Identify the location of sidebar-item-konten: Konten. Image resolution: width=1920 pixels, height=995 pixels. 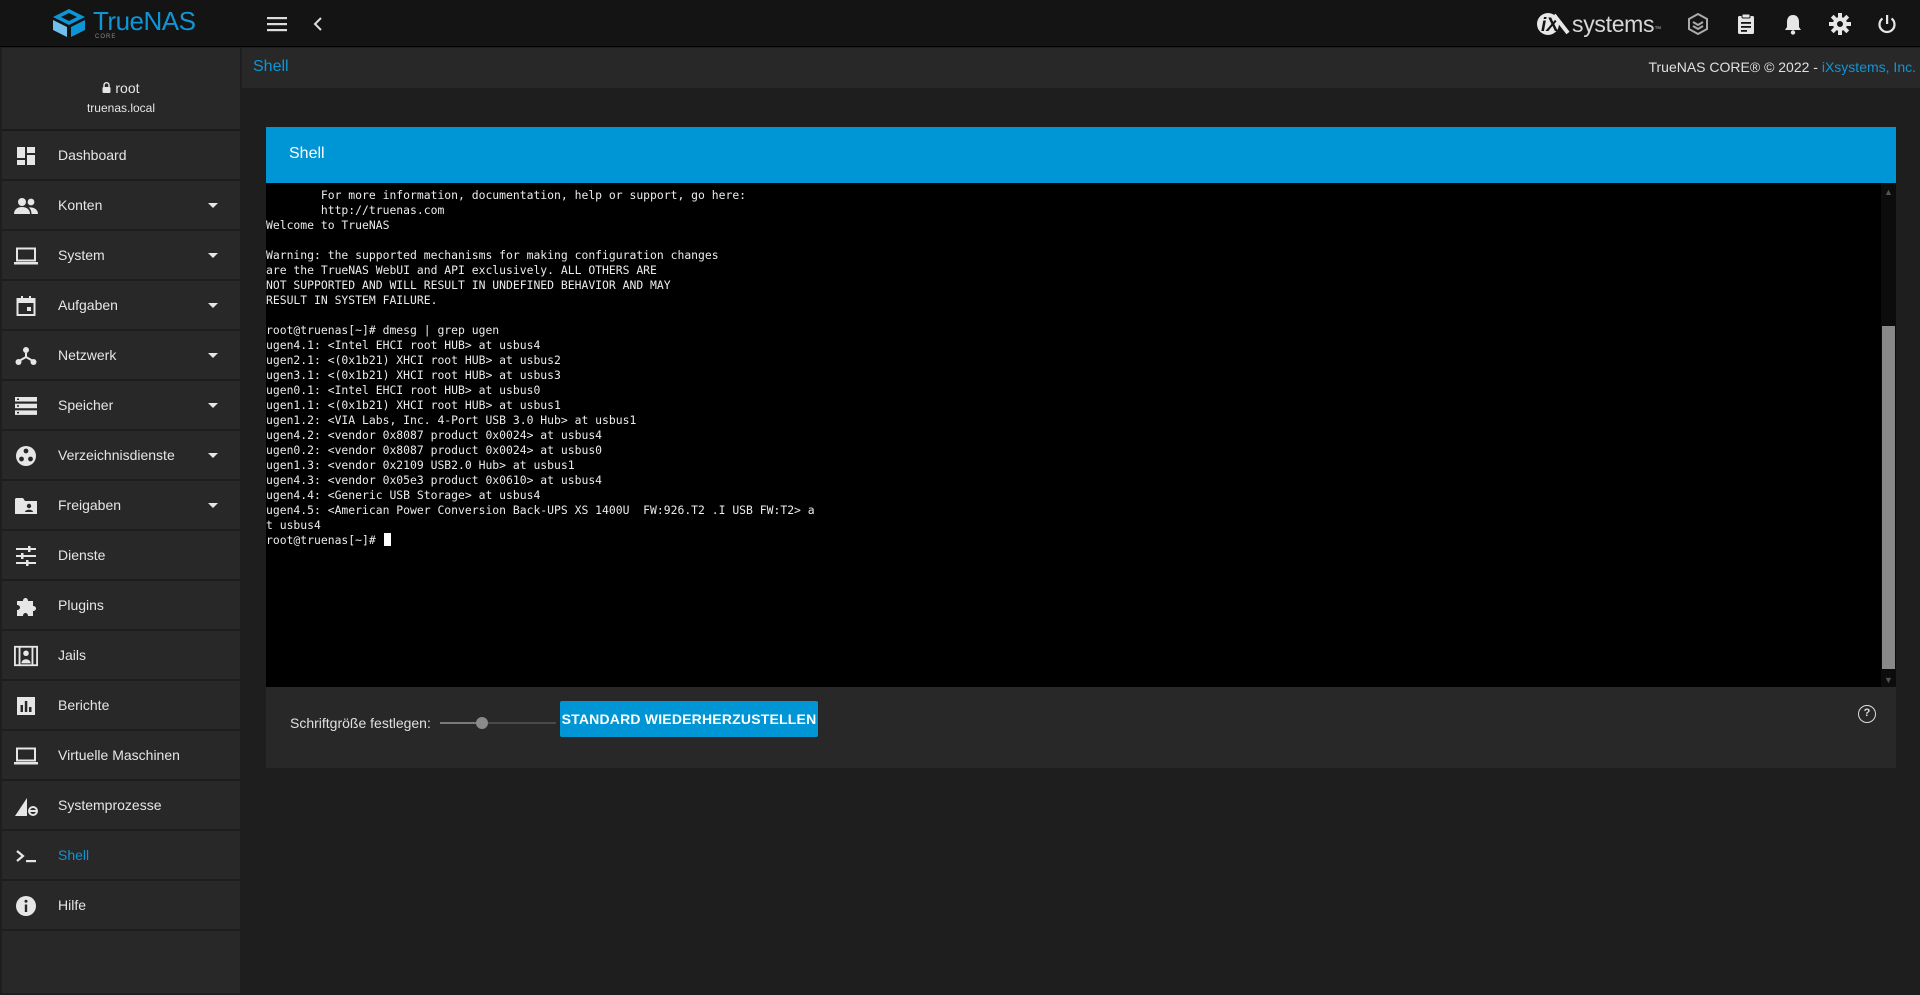
(121, 206).